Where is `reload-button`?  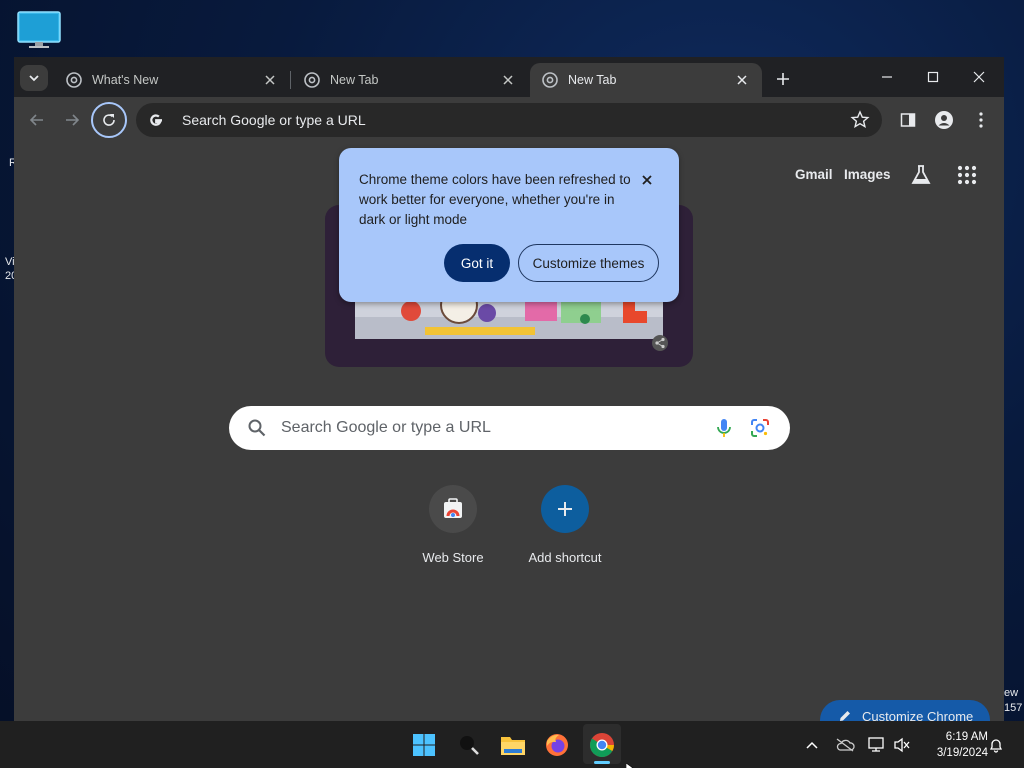
reload-button is located at coordinates (109, 120).